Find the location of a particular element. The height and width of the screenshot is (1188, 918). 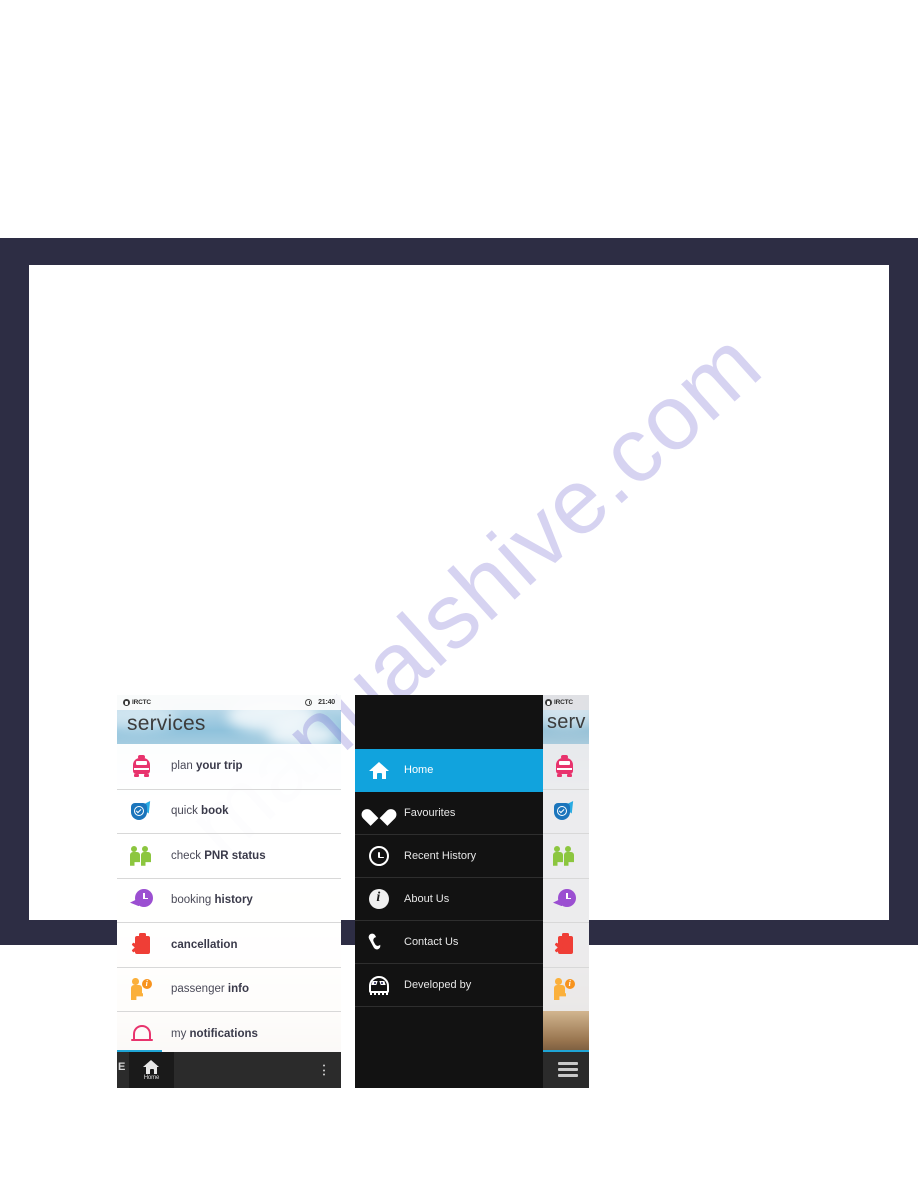

peeking-services-panel: IRCTC serv is located at coordinates (565, 891).